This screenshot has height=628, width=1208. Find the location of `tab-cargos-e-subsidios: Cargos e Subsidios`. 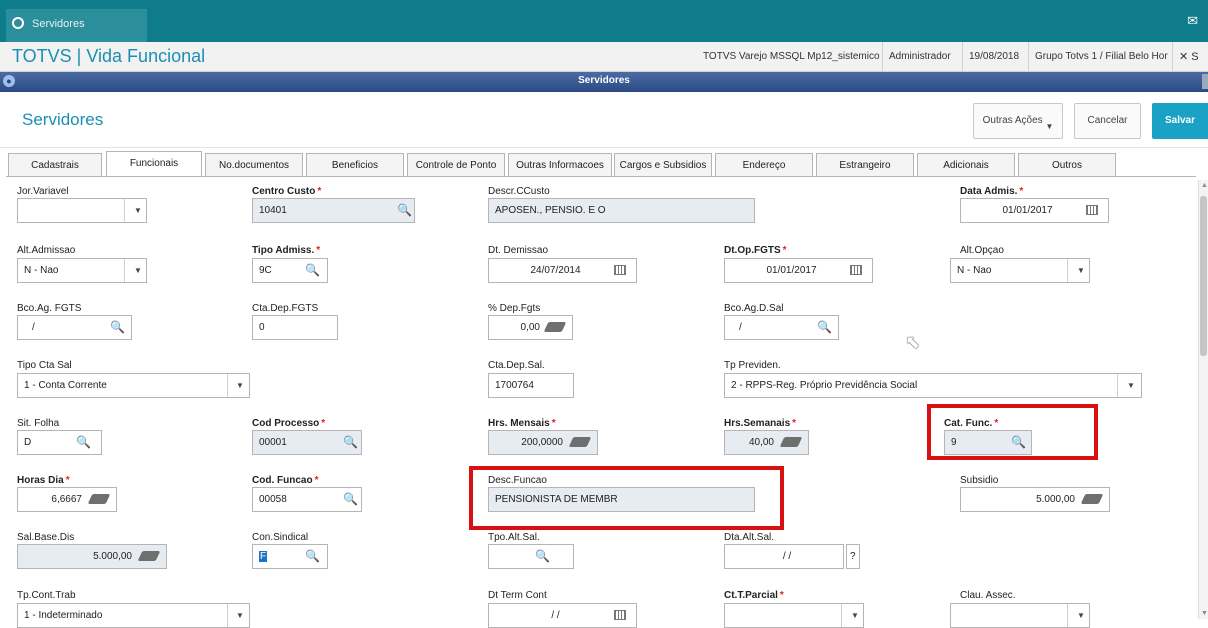

tab-cargos-e-subsidios: Cargos e Subsidios is located at coordinates (663, 165).